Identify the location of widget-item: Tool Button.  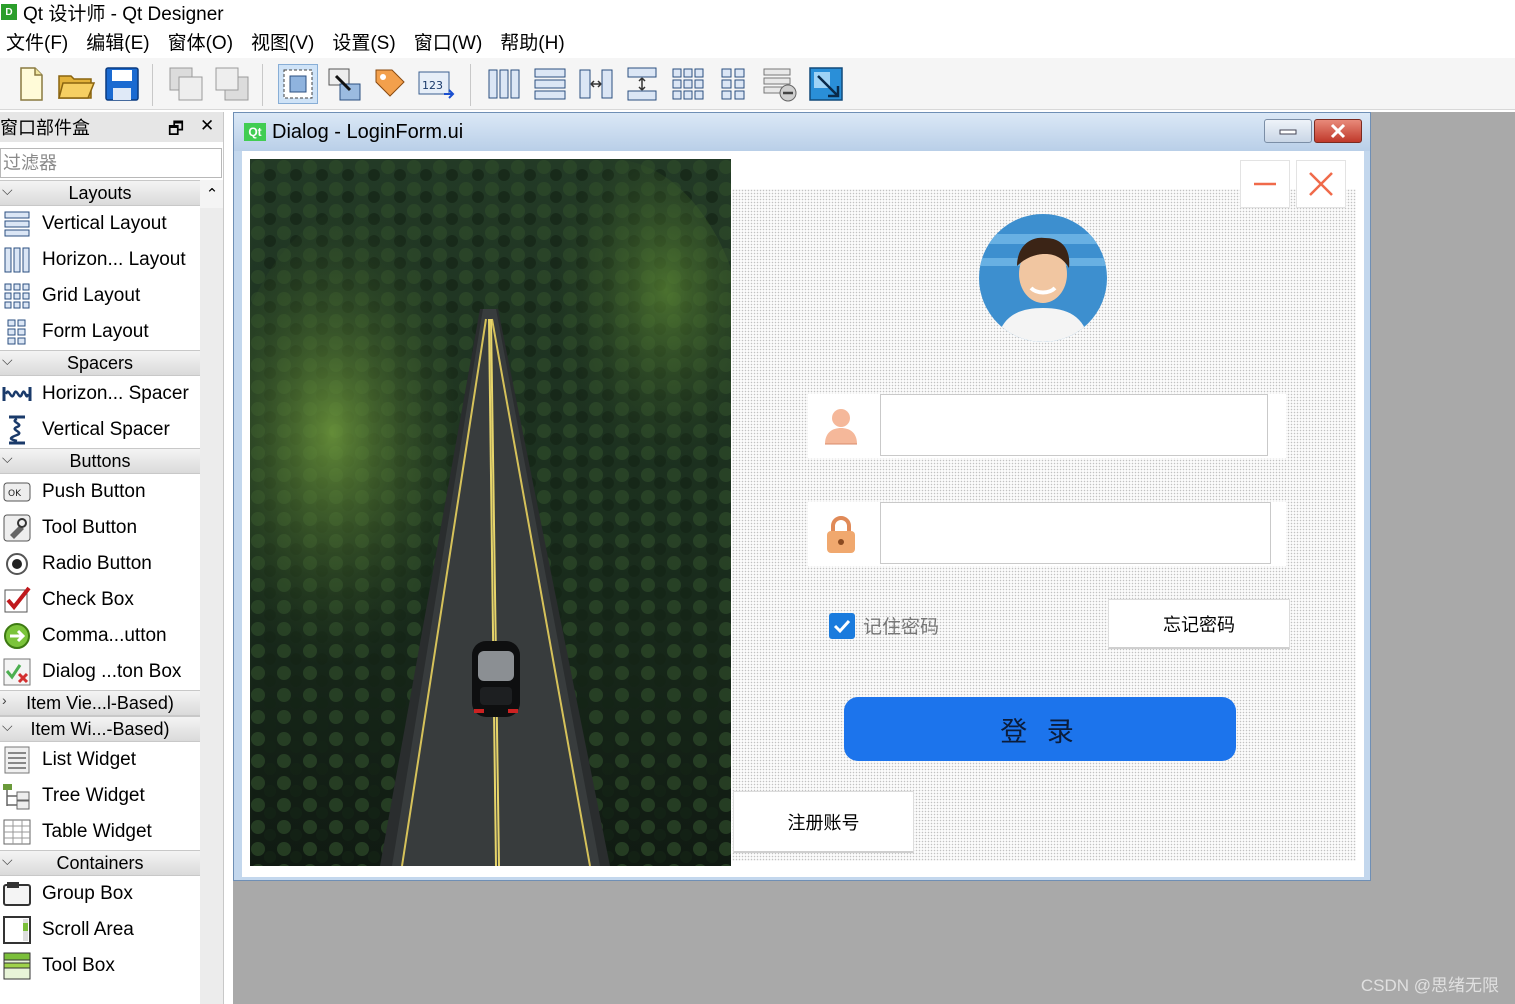
(100, 528).